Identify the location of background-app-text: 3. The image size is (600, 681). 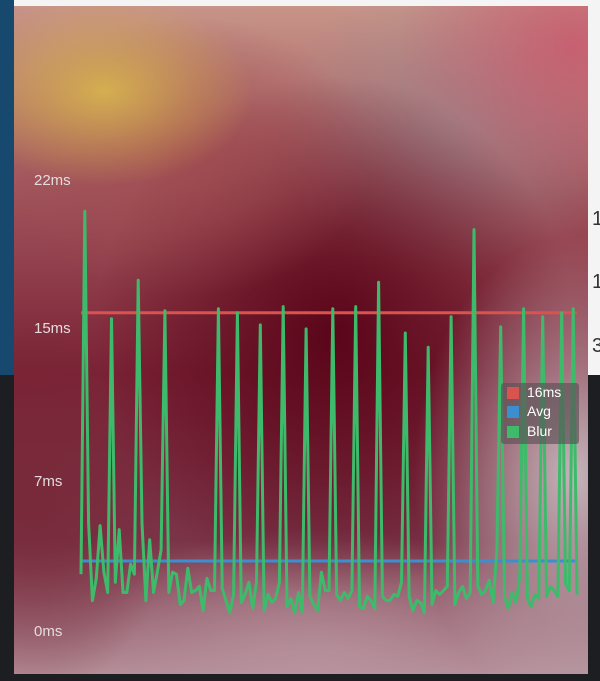
(596, 346).